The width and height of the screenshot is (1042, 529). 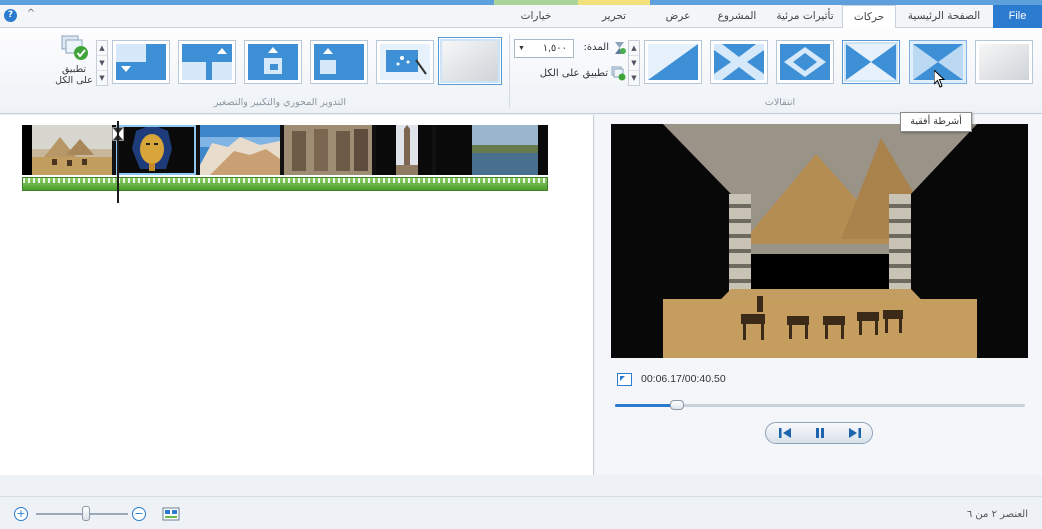 I want to click on zoom-in-up-icon, so click(x=273, y=62).